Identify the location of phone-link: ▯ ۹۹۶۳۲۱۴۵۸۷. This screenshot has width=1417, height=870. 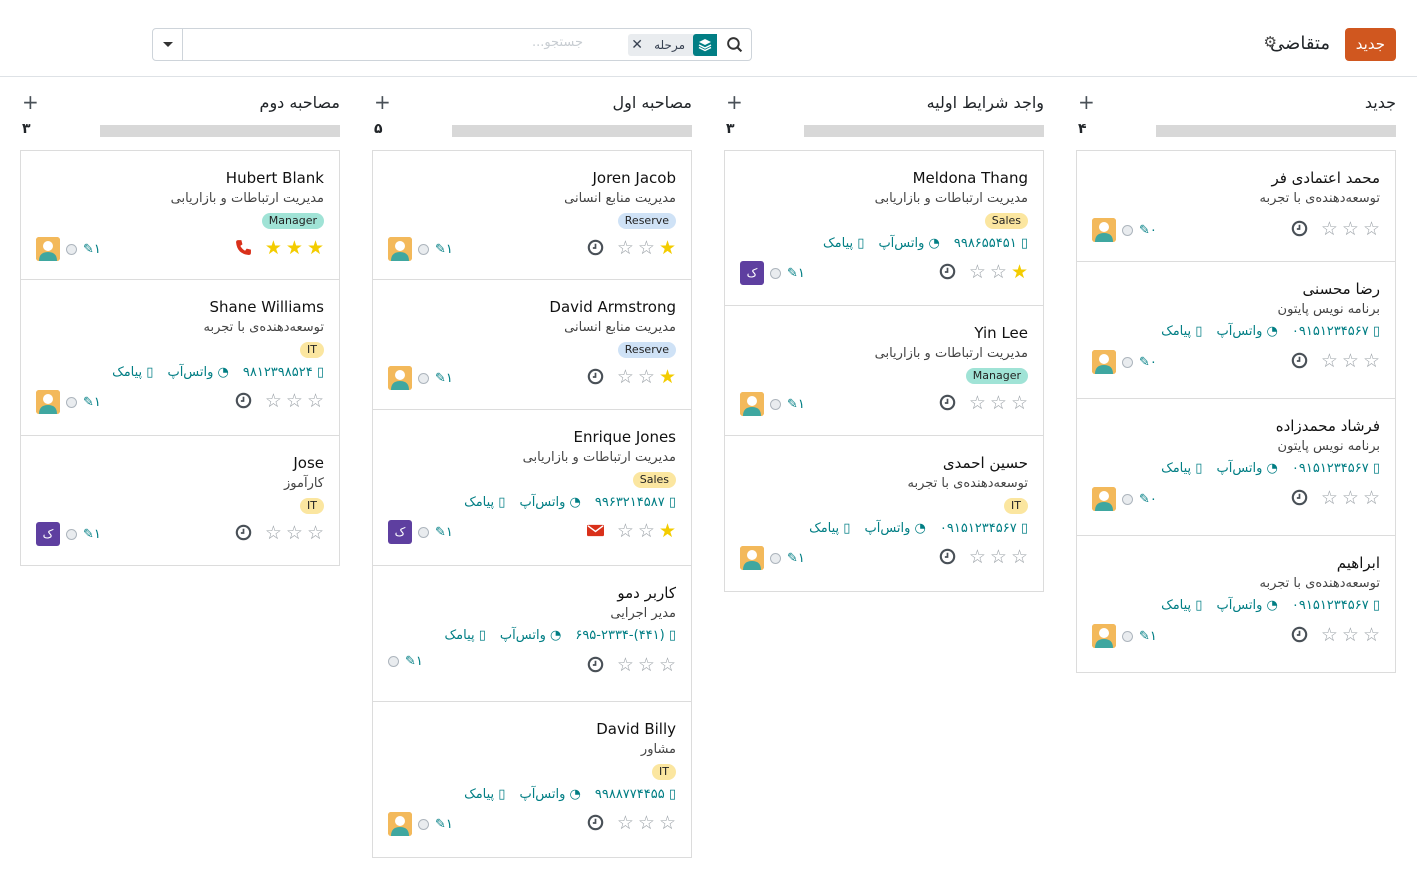
(635, 502).